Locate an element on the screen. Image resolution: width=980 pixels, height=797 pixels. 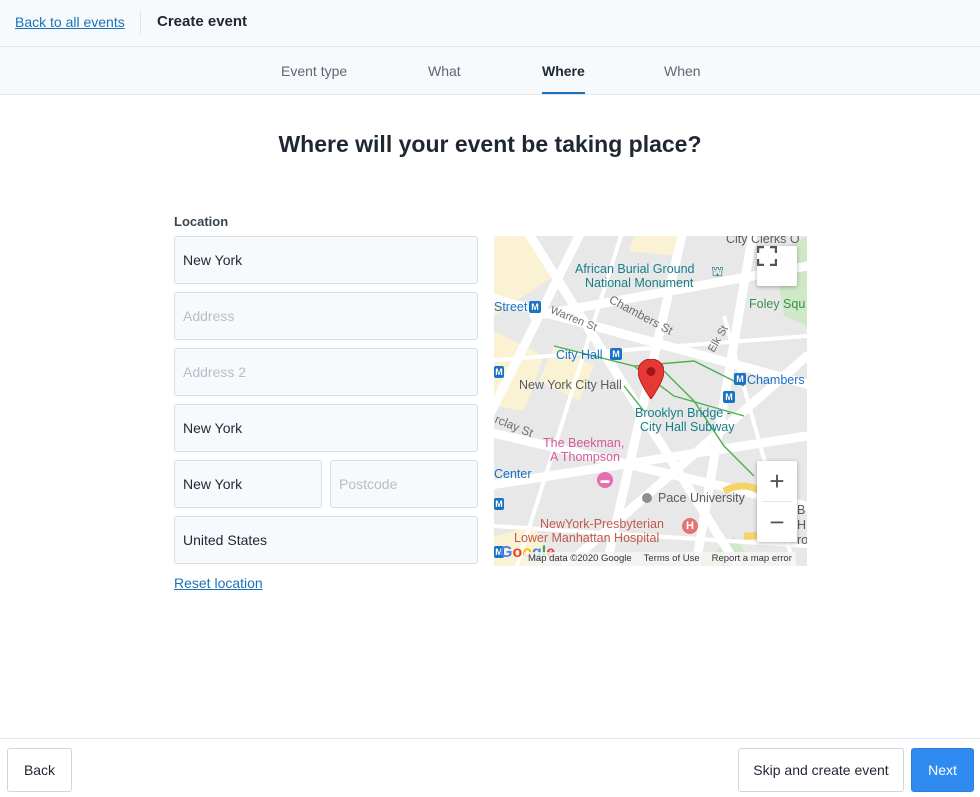
map-label-pace-university: Pace University is located at coordinates (701, 498).